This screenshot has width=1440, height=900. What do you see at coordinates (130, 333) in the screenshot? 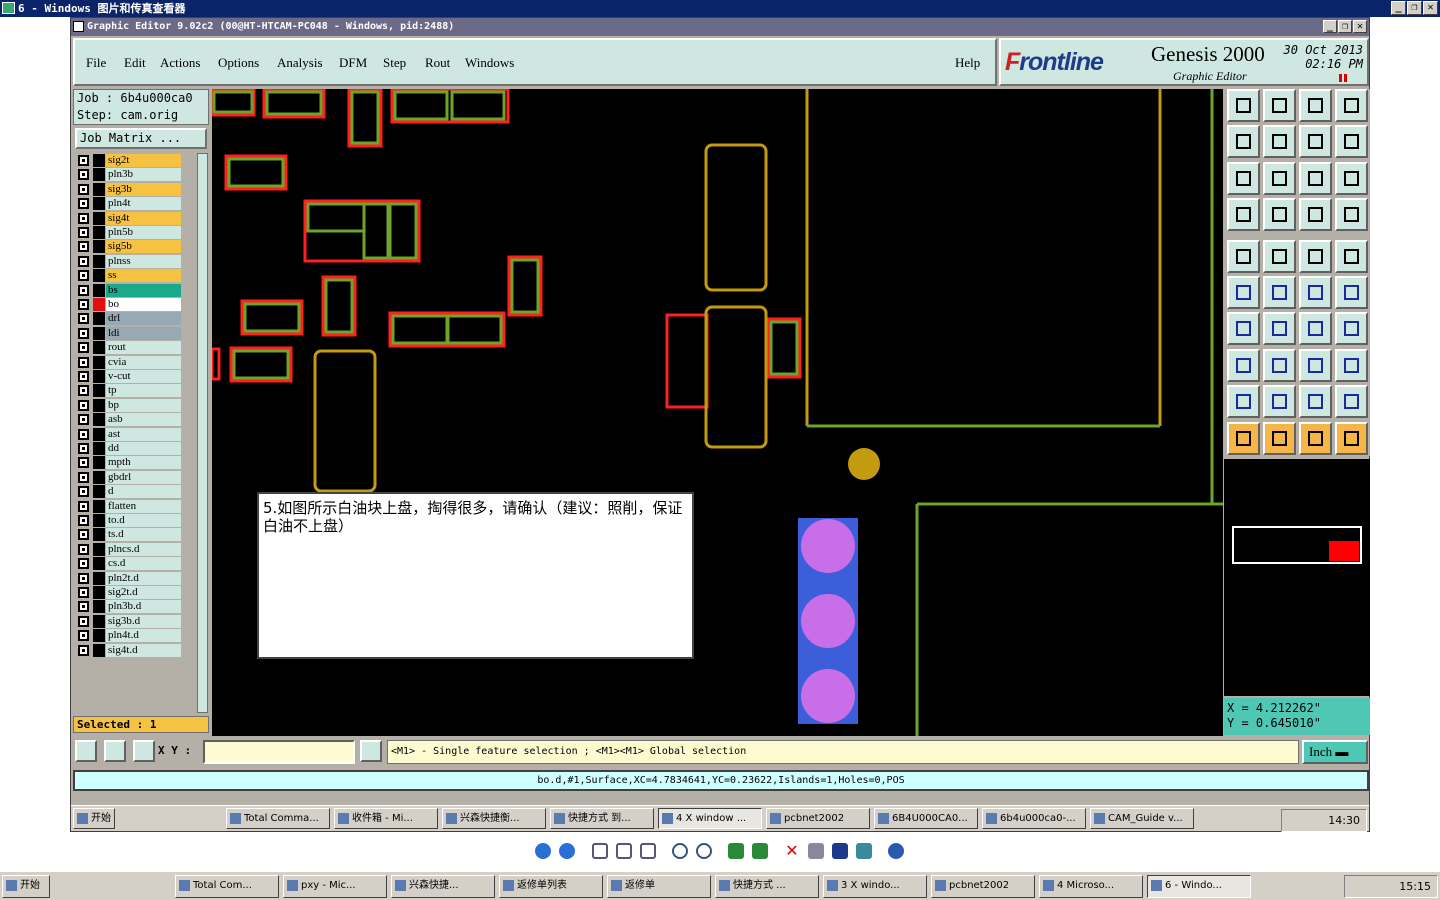
I see `layer-row: ldi` at bounding box center [130, 333].